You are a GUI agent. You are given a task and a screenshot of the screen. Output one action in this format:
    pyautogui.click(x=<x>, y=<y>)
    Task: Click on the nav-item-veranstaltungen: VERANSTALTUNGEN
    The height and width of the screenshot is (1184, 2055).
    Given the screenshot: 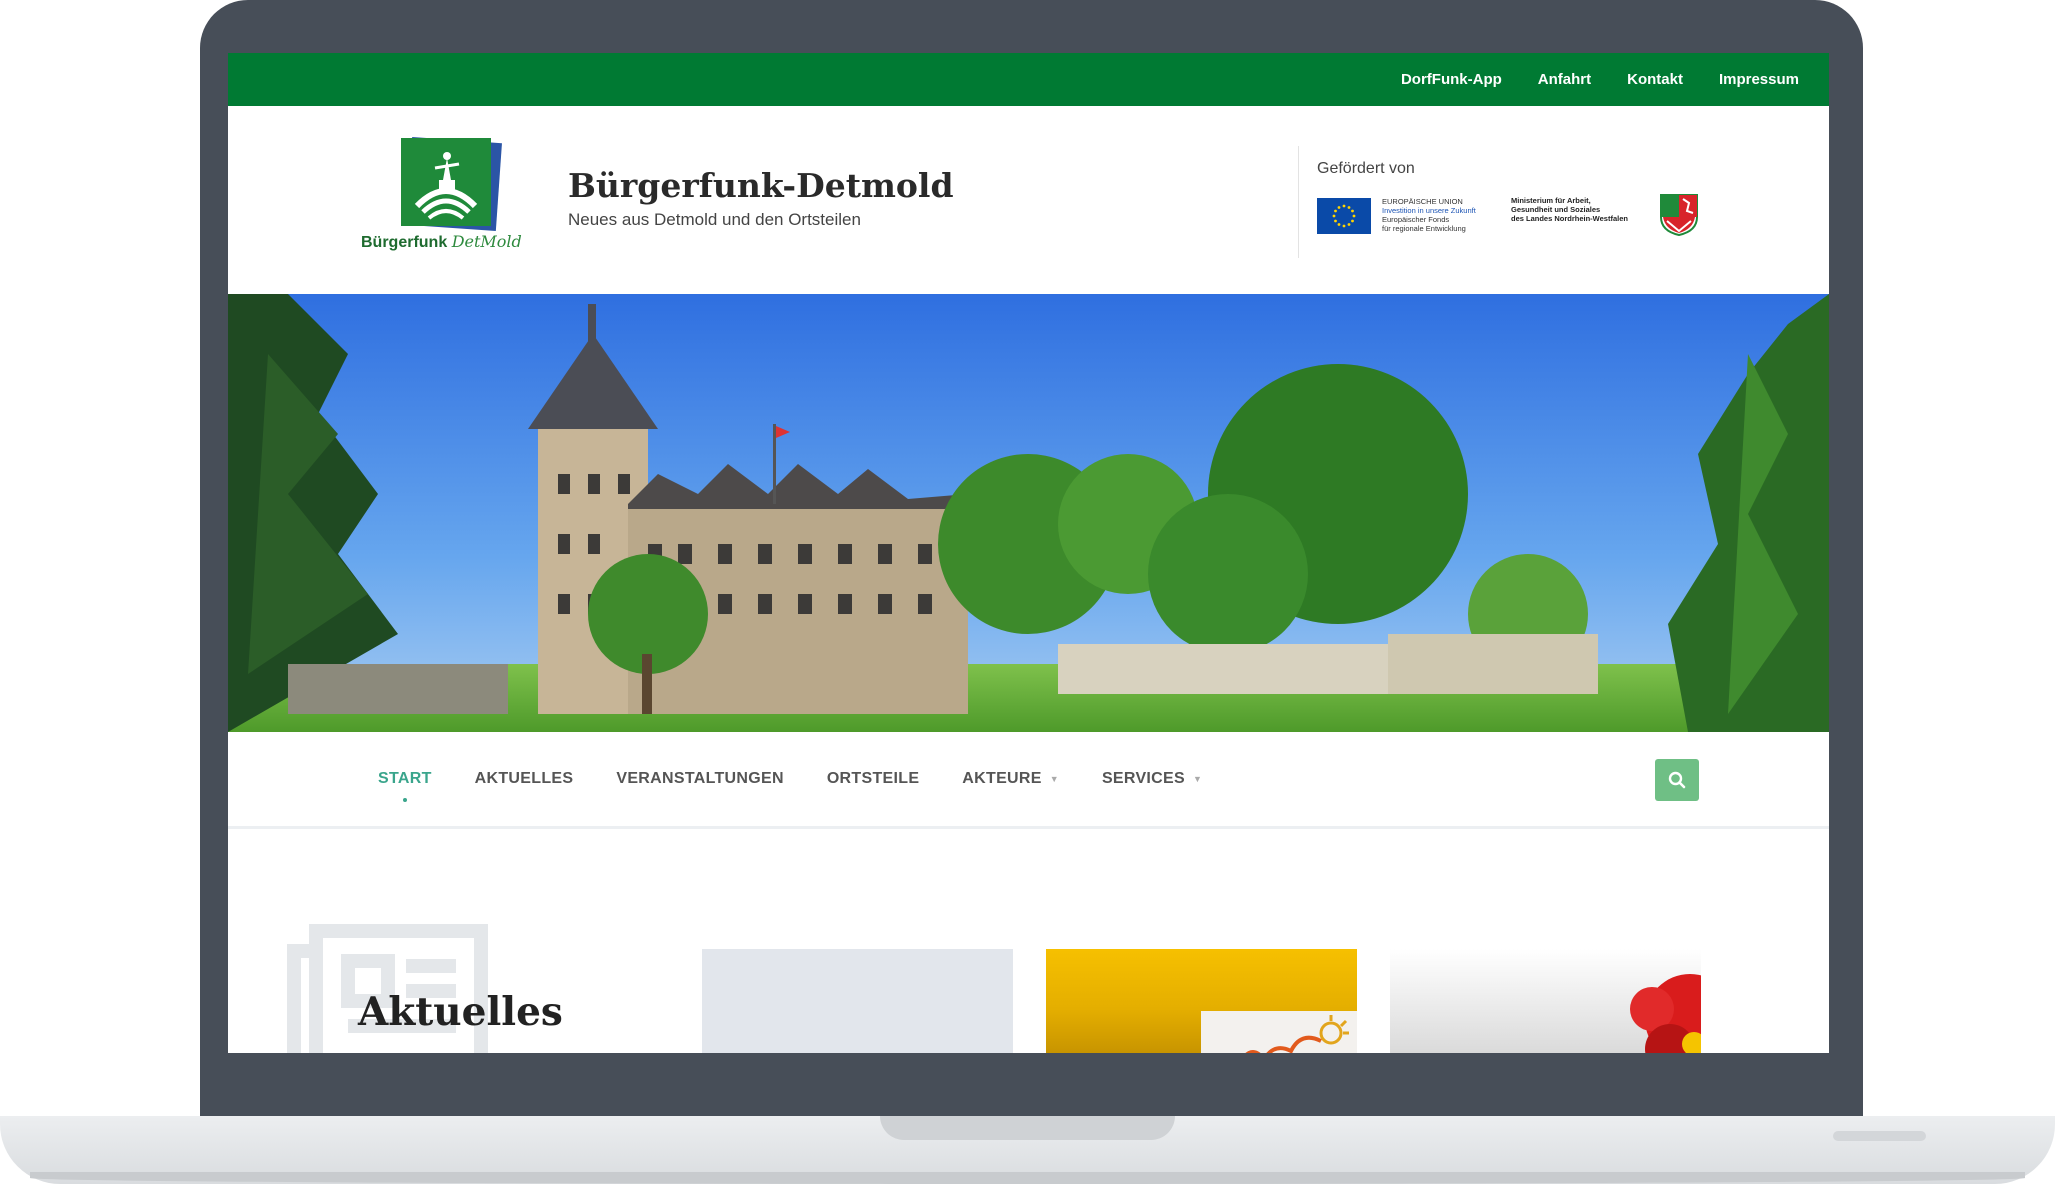 What is the action you would take?
    pyautogui.click(x=699, y=779)
    